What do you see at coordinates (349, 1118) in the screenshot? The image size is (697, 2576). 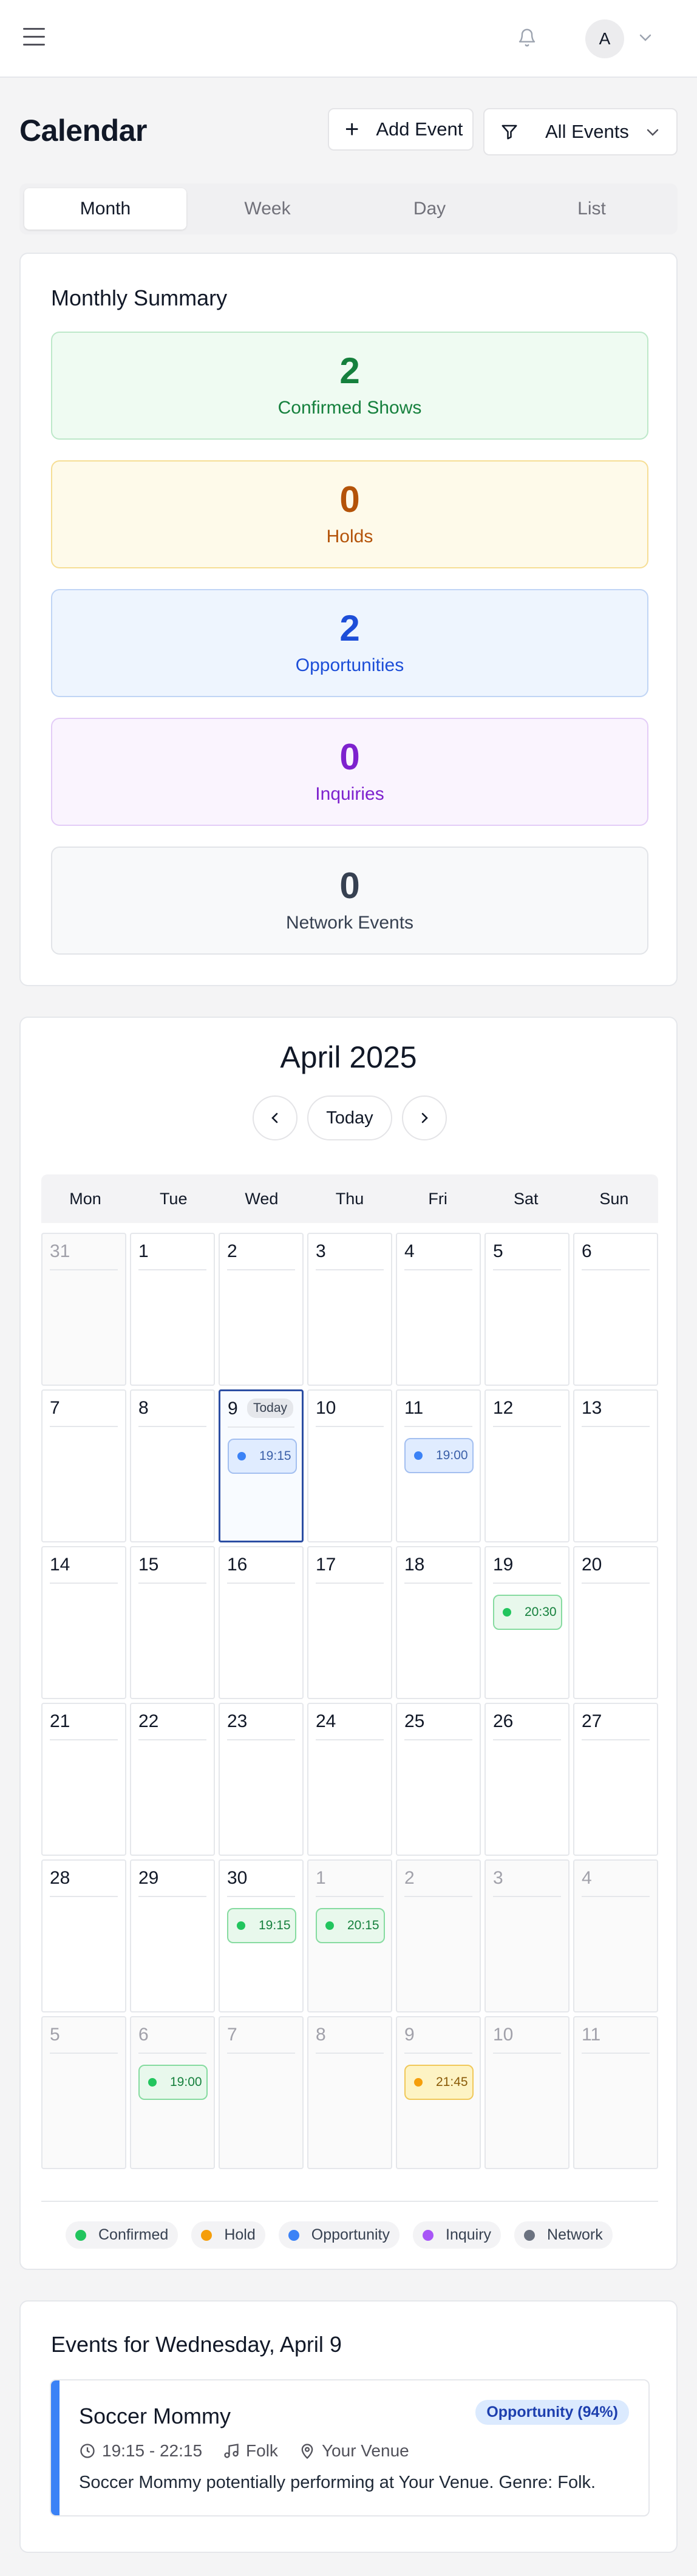 I see `today-button: Today` at bounding box center [349, 1118].